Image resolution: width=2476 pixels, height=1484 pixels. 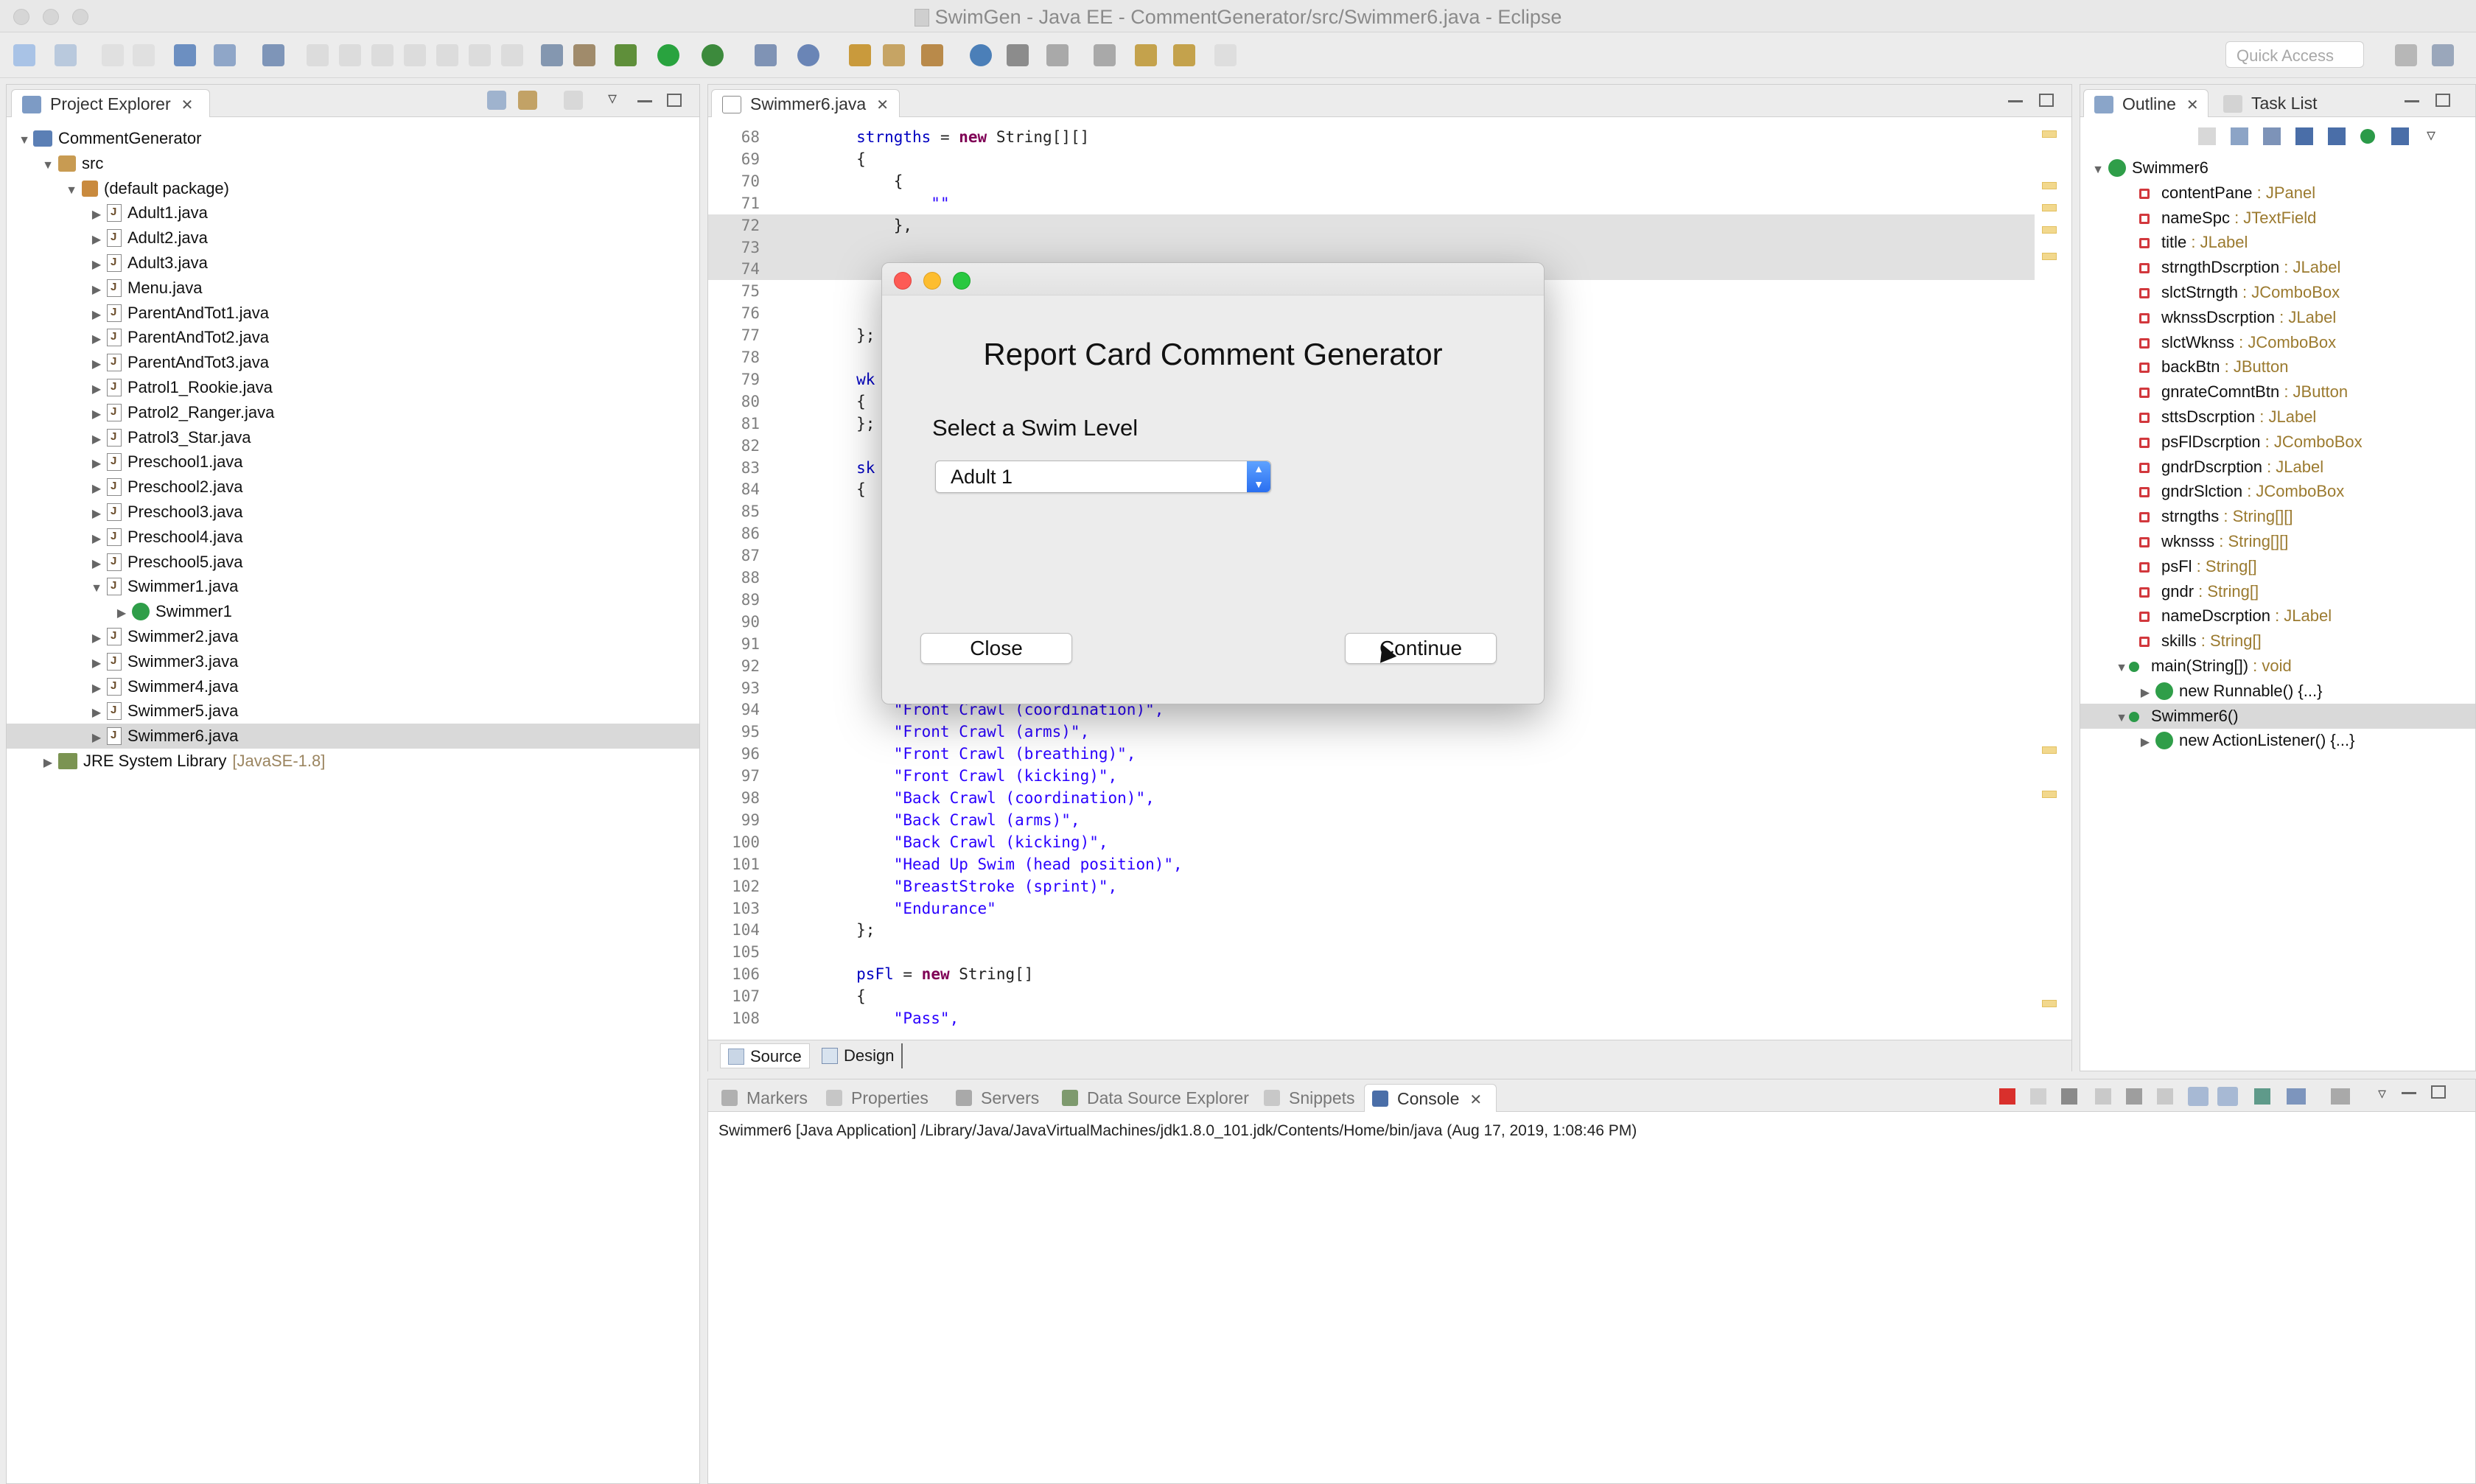 I want to click on tab-properties: Properties, so click(x=881, y=1098).